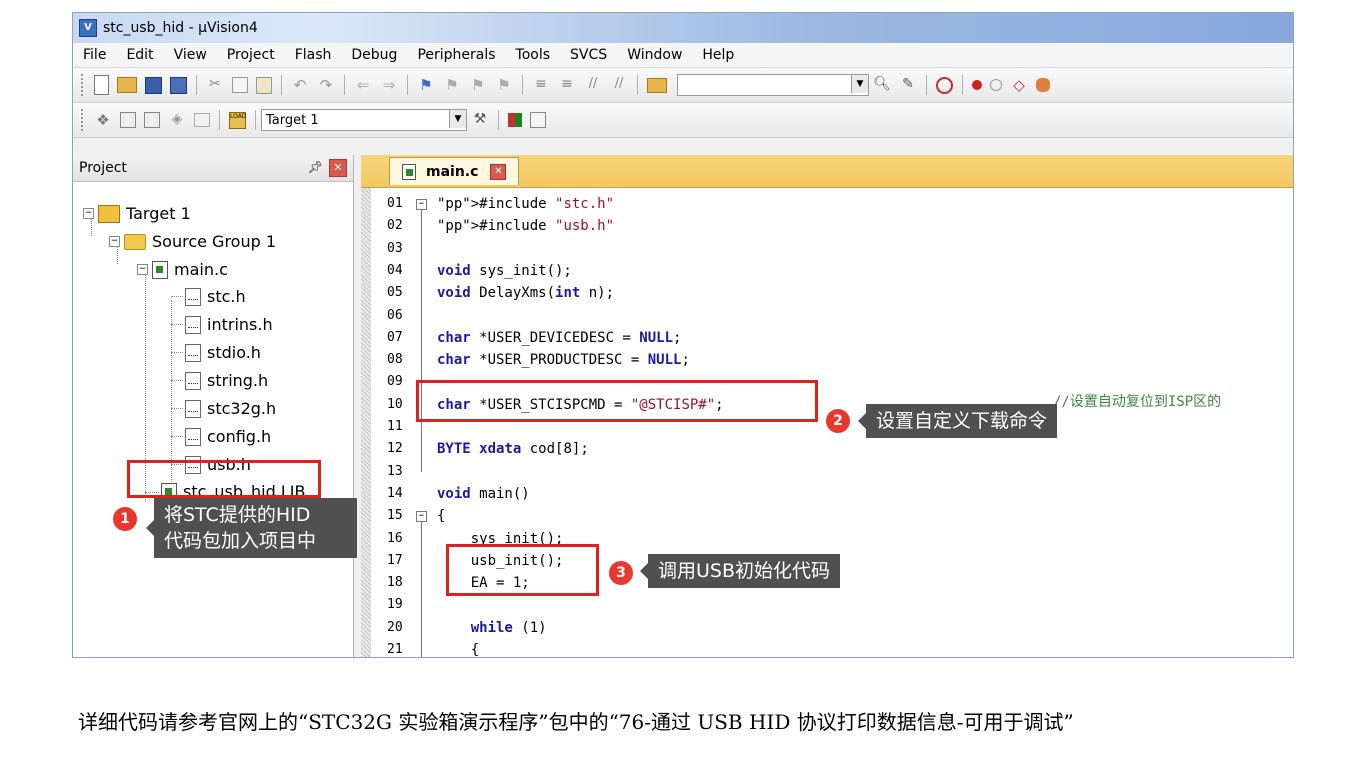 The height and width of the screenshot is (778, 1345). Describe the element at coordinates (593, 85) in the screenshot. I see `comment-icon: //` at that location.